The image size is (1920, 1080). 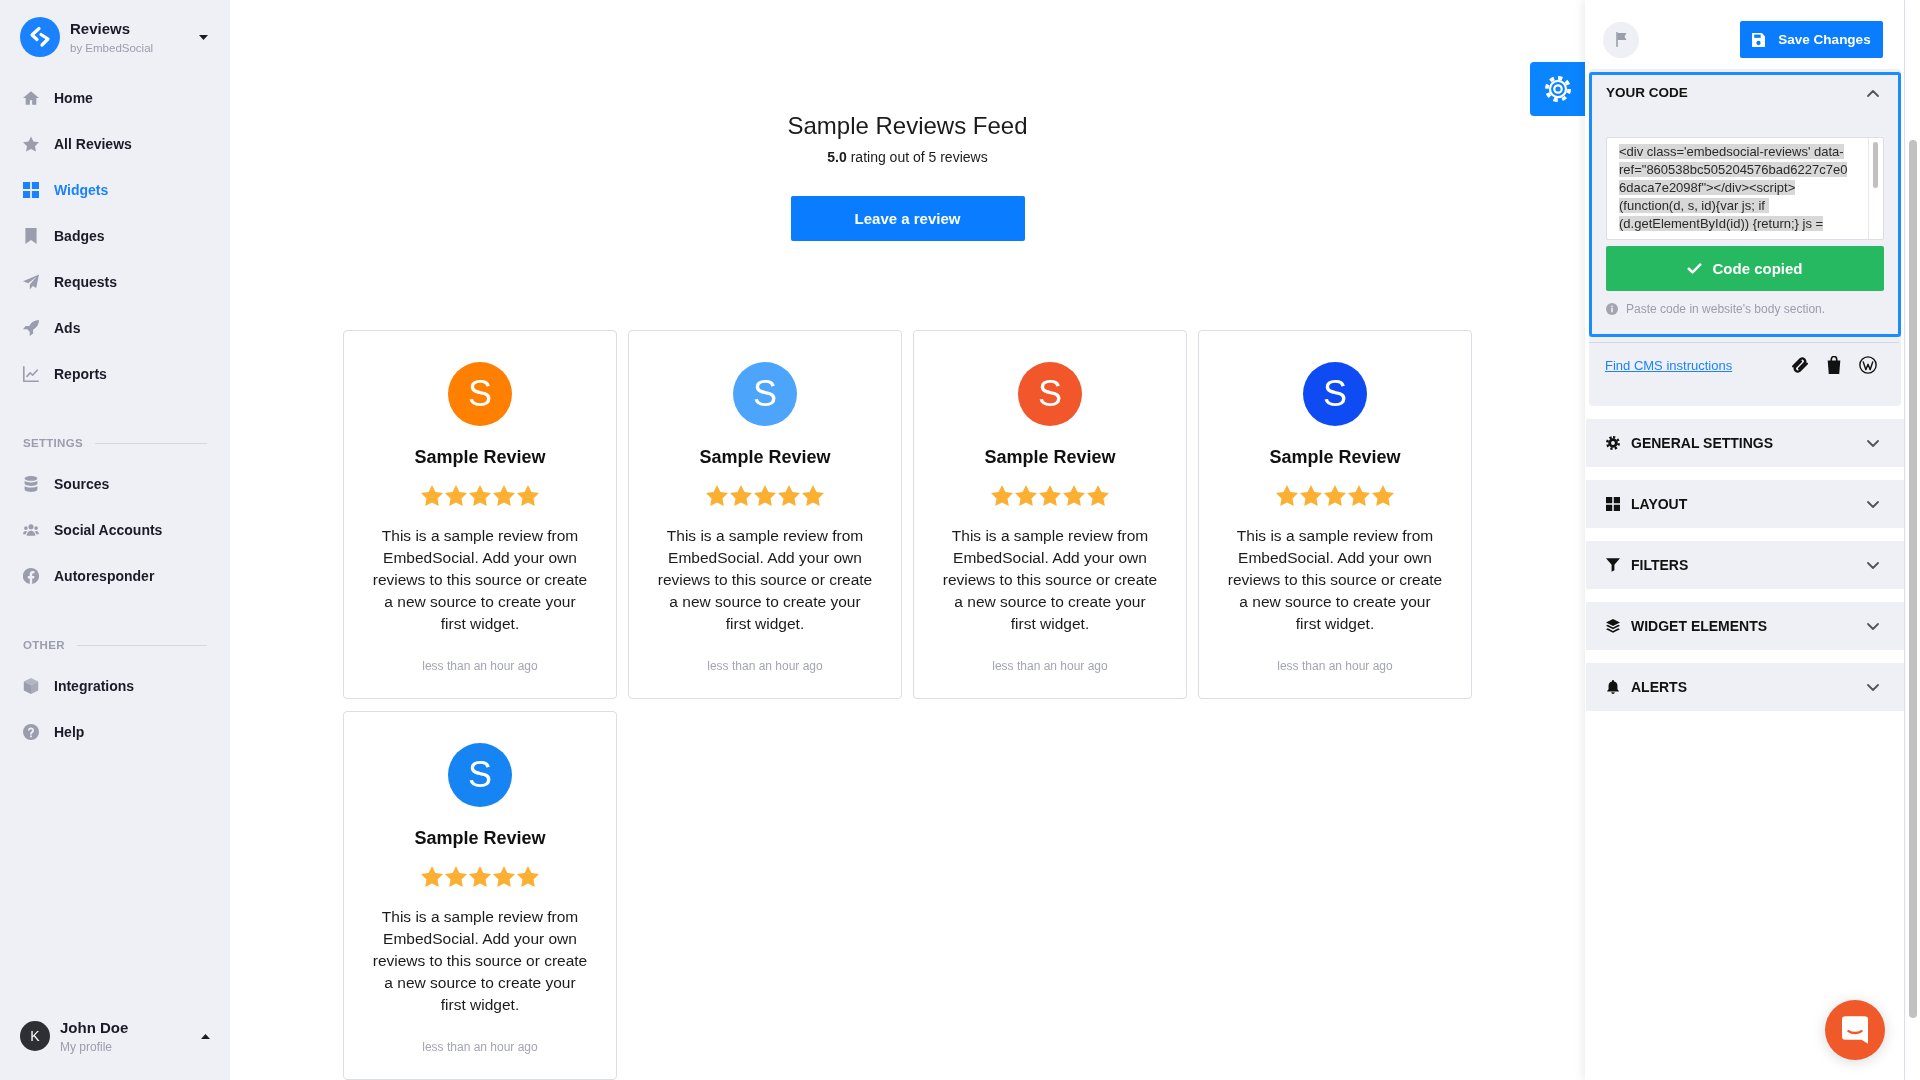 I want to click on paperclip-icon, so click(x=1800, y=365).